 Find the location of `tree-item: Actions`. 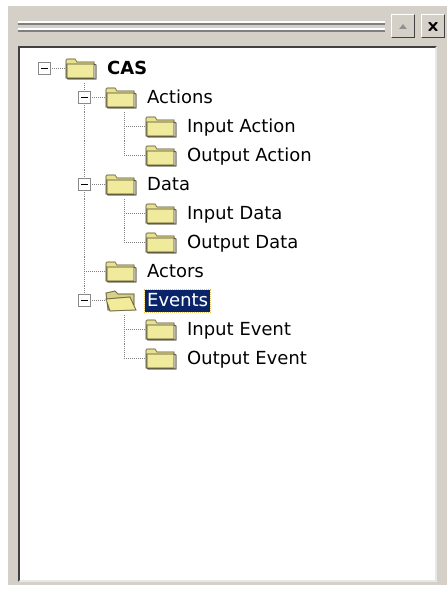

tree-item: Actions is located at coordinates (180, 97).